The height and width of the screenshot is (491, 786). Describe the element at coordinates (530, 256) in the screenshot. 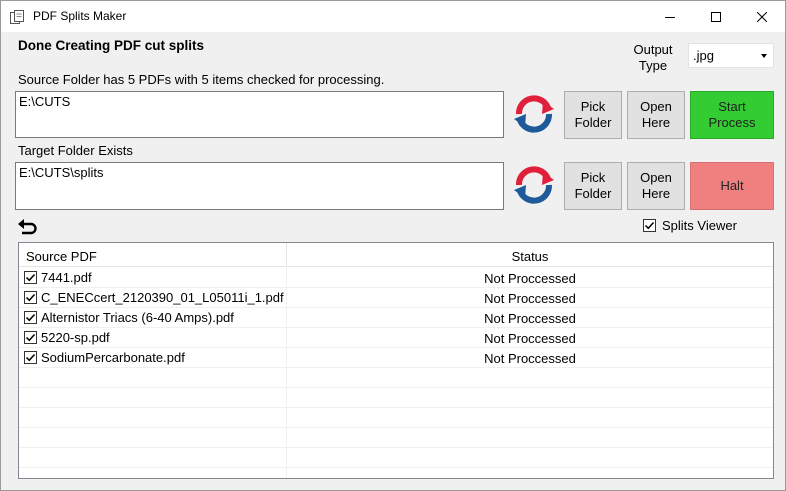

I see `column-header-status: Status` at that location.